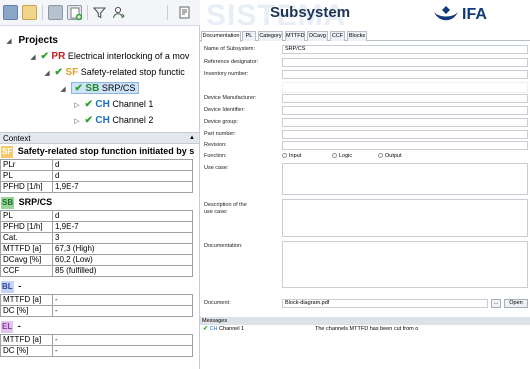 This screenshot has height=369, width=530. I want to click on context-sb-label: SRP/CS, so click(35, 202).